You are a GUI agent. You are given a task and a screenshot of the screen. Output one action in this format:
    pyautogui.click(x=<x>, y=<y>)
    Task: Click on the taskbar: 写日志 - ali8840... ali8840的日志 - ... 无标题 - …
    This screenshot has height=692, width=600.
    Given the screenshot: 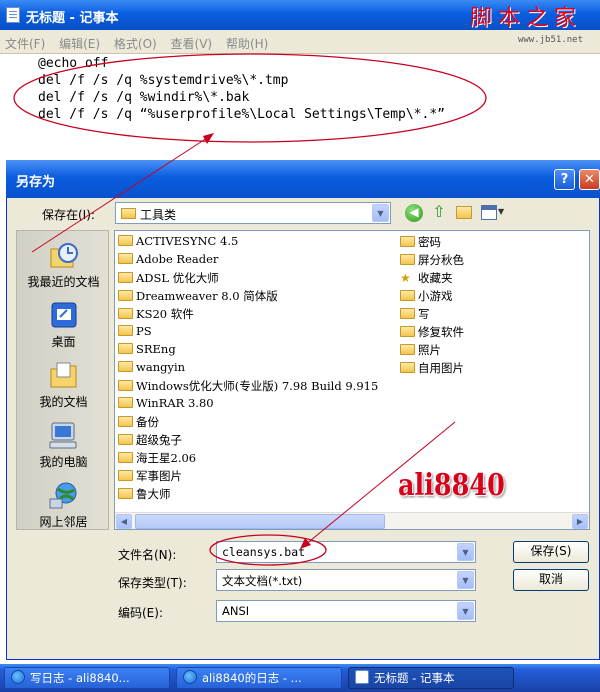 What is the action you would take?
    pyautogui.click(x=300, y=678)
    